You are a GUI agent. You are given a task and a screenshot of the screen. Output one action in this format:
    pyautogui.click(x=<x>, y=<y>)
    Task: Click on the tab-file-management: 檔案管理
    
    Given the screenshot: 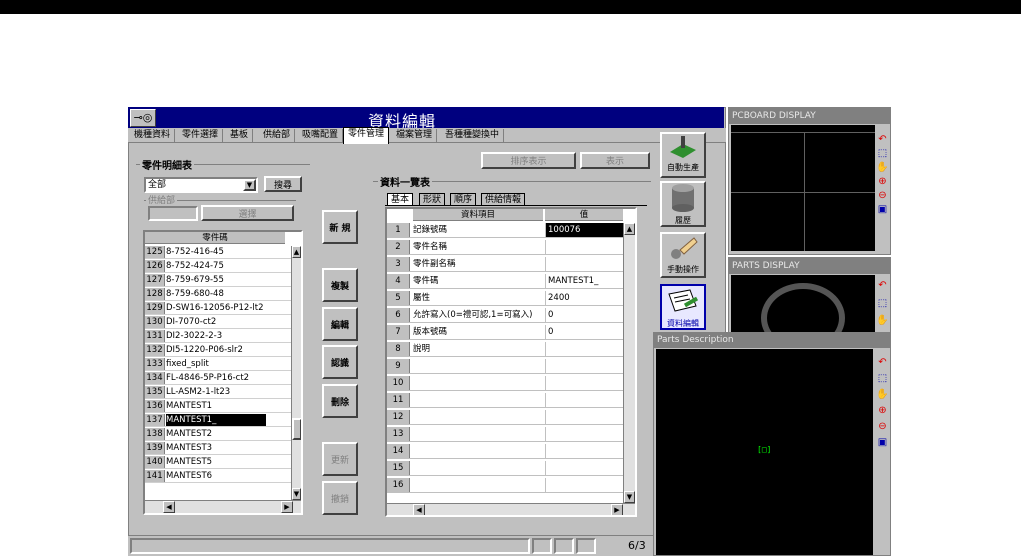 What is the action you would take?
    pyautogui.click(x=415, y=135)
    